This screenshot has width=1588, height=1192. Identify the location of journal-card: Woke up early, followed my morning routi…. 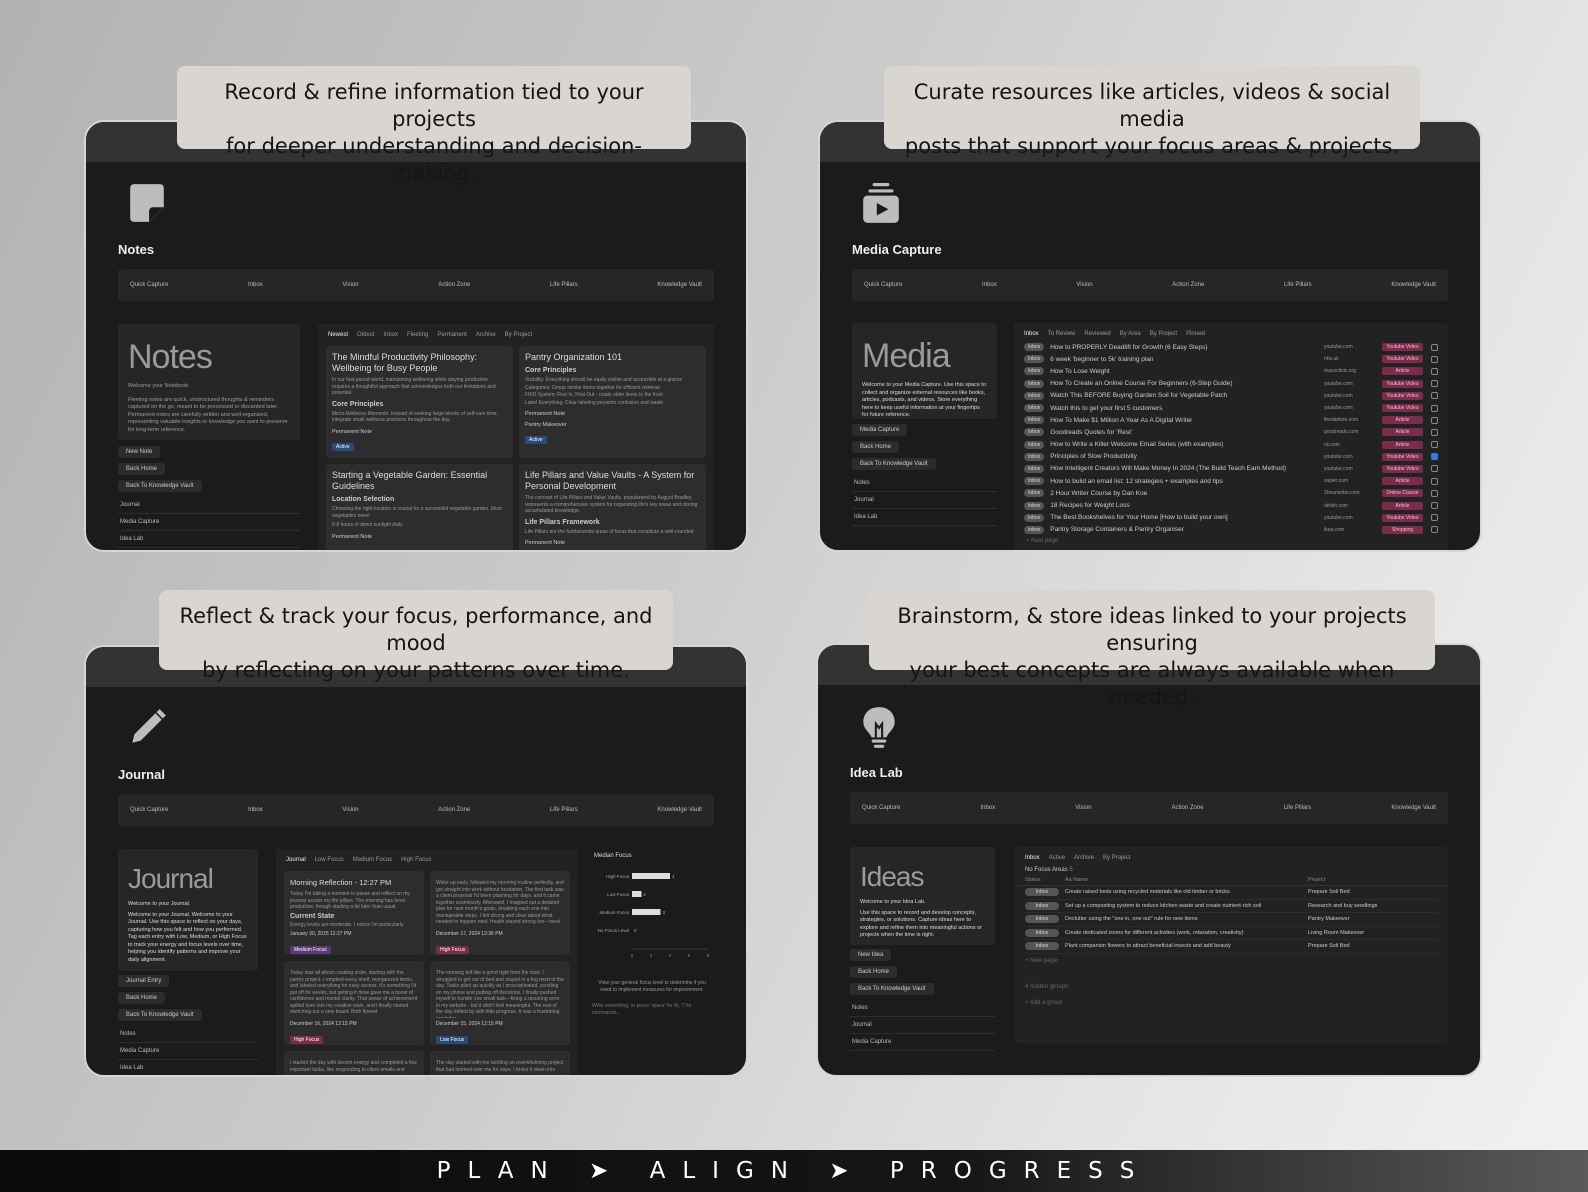
(500, 913).